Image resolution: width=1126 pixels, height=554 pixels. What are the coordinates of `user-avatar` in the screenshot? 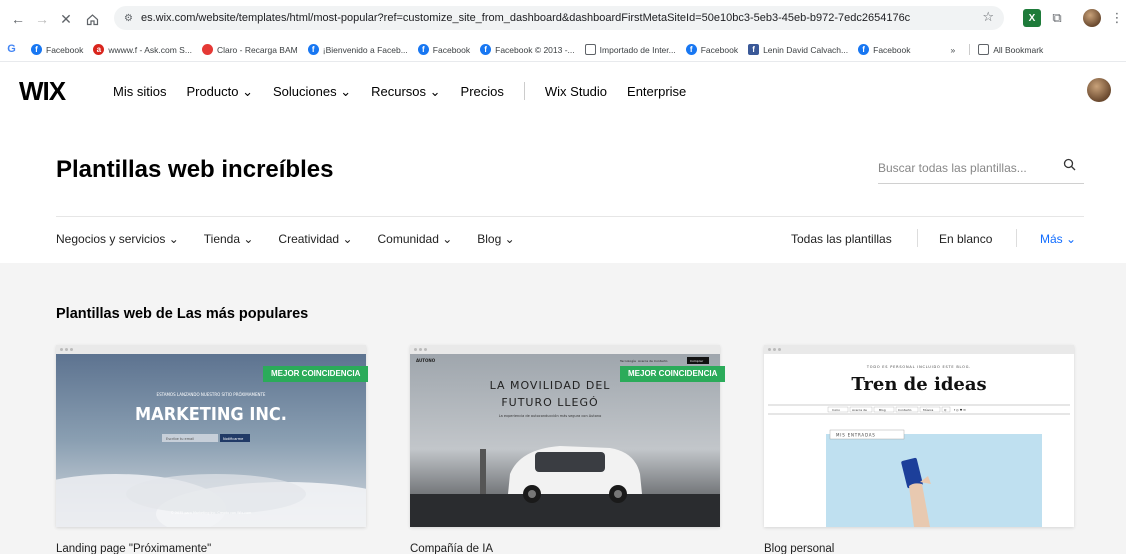 It's located at (1099, 90).